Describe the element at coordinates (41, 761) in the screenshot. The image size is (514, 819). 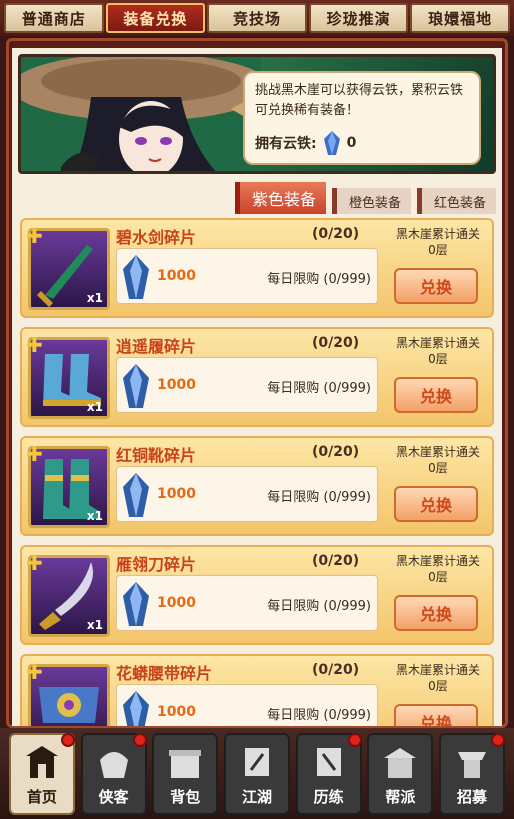
I see `home-icon` at that location.